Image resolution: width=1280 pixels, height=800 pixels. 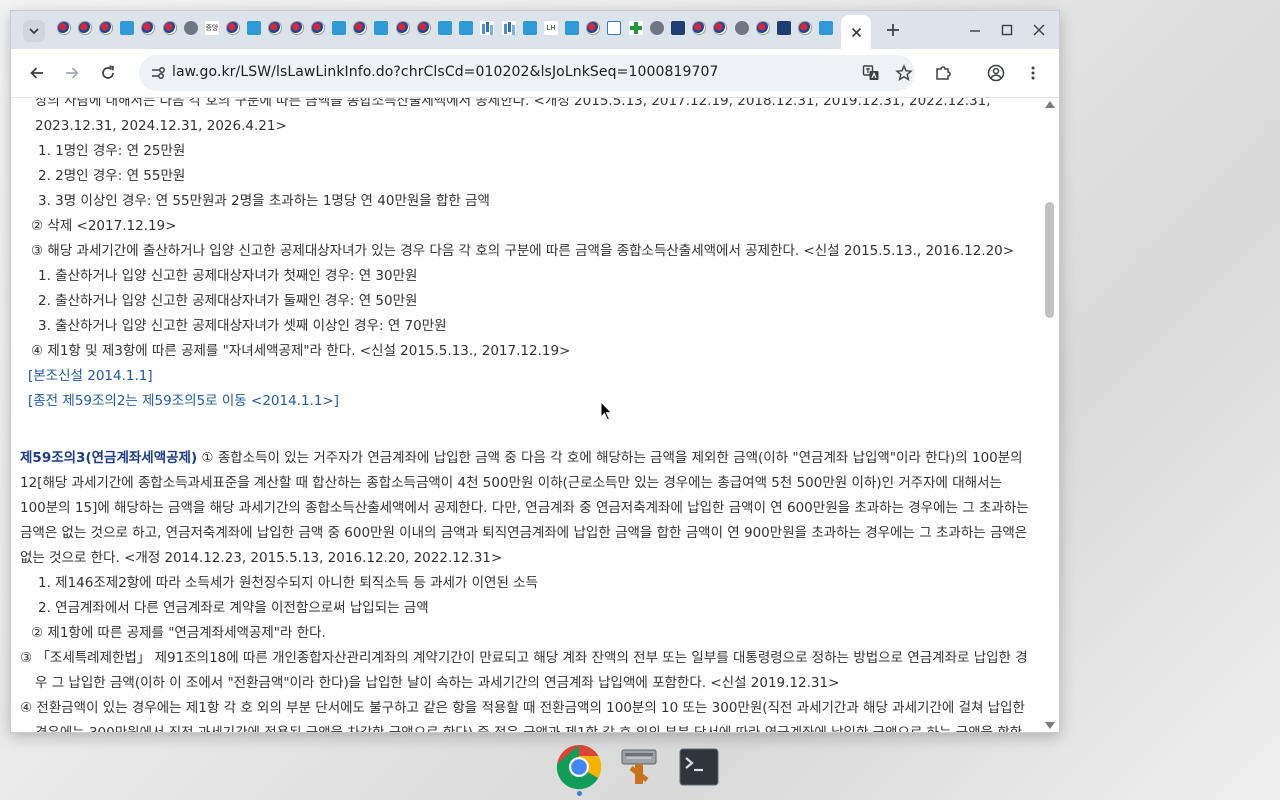 What do you see at coordinates (1050, 104) in the screenshot?
I see `scroll-up-arrow-icon` at bounding box center [1050, 104].